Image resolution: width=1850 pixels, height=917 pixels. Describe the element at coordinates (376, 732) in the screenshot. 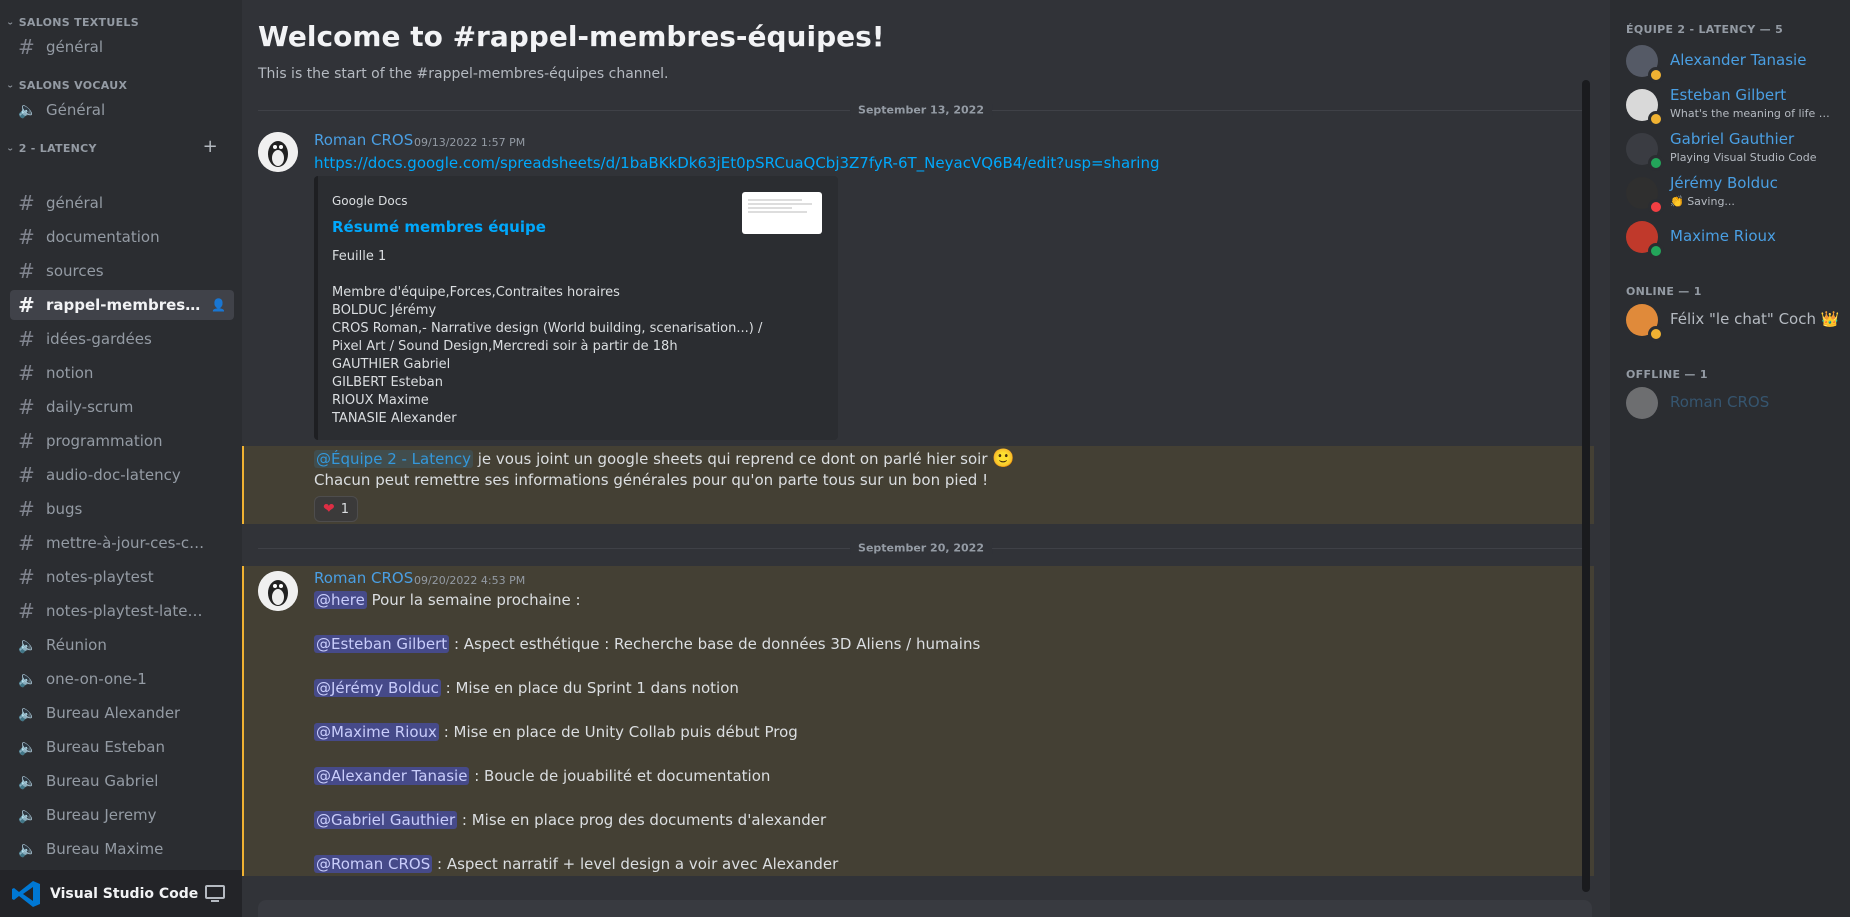

I see `user-mention: @Maxime Rioux` at that location.